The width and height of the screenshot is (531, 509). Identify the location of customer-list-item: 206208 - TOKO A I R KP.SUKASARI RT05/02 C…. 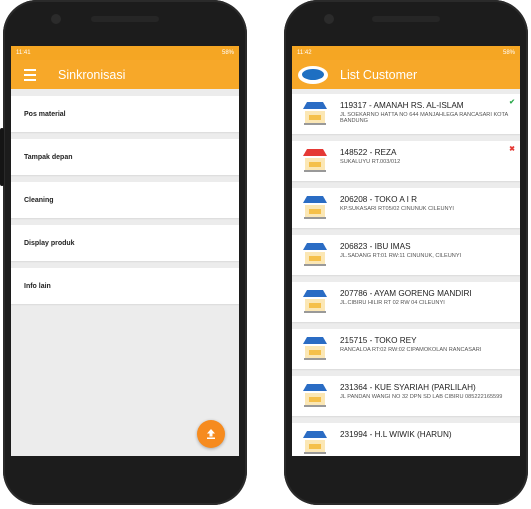
(406, 208).